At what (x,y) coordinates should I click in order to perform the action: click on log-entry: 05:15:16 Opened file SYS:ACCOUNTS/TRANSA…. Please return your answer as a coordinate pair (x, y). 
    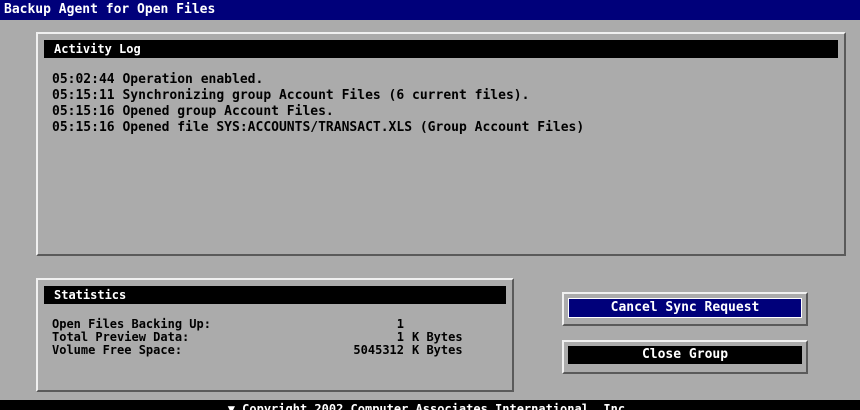
    Looking at the image, I should click on (318, 127).